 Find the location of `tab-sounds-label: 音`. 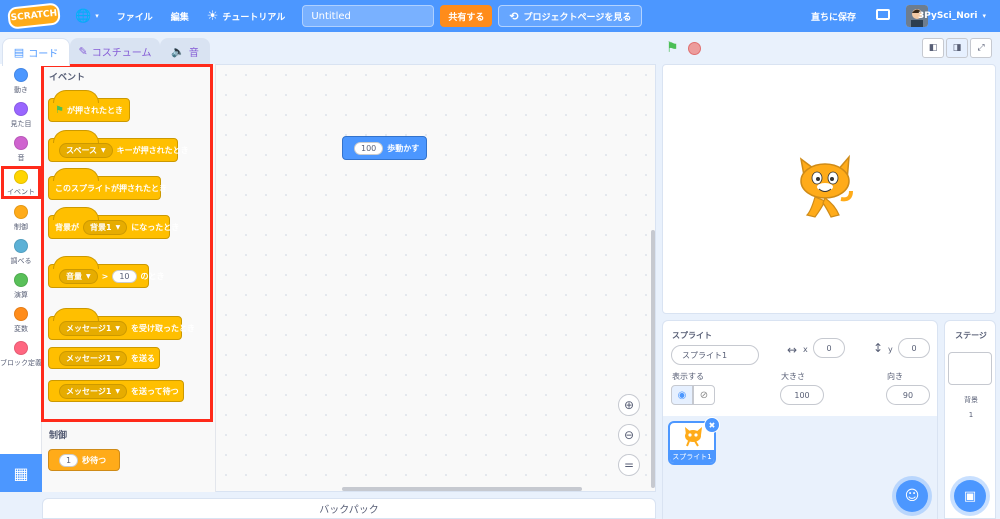

tab-sounds-label: 音 is located at coordinates (193, 53).